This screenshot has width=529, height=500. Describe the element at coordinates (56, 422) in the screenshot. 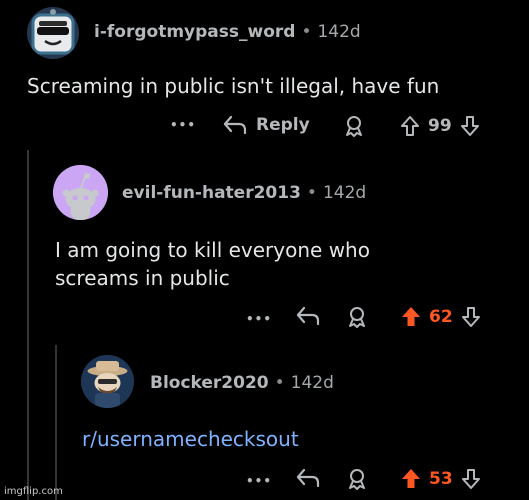

I see `thread-line-level2` at that location.